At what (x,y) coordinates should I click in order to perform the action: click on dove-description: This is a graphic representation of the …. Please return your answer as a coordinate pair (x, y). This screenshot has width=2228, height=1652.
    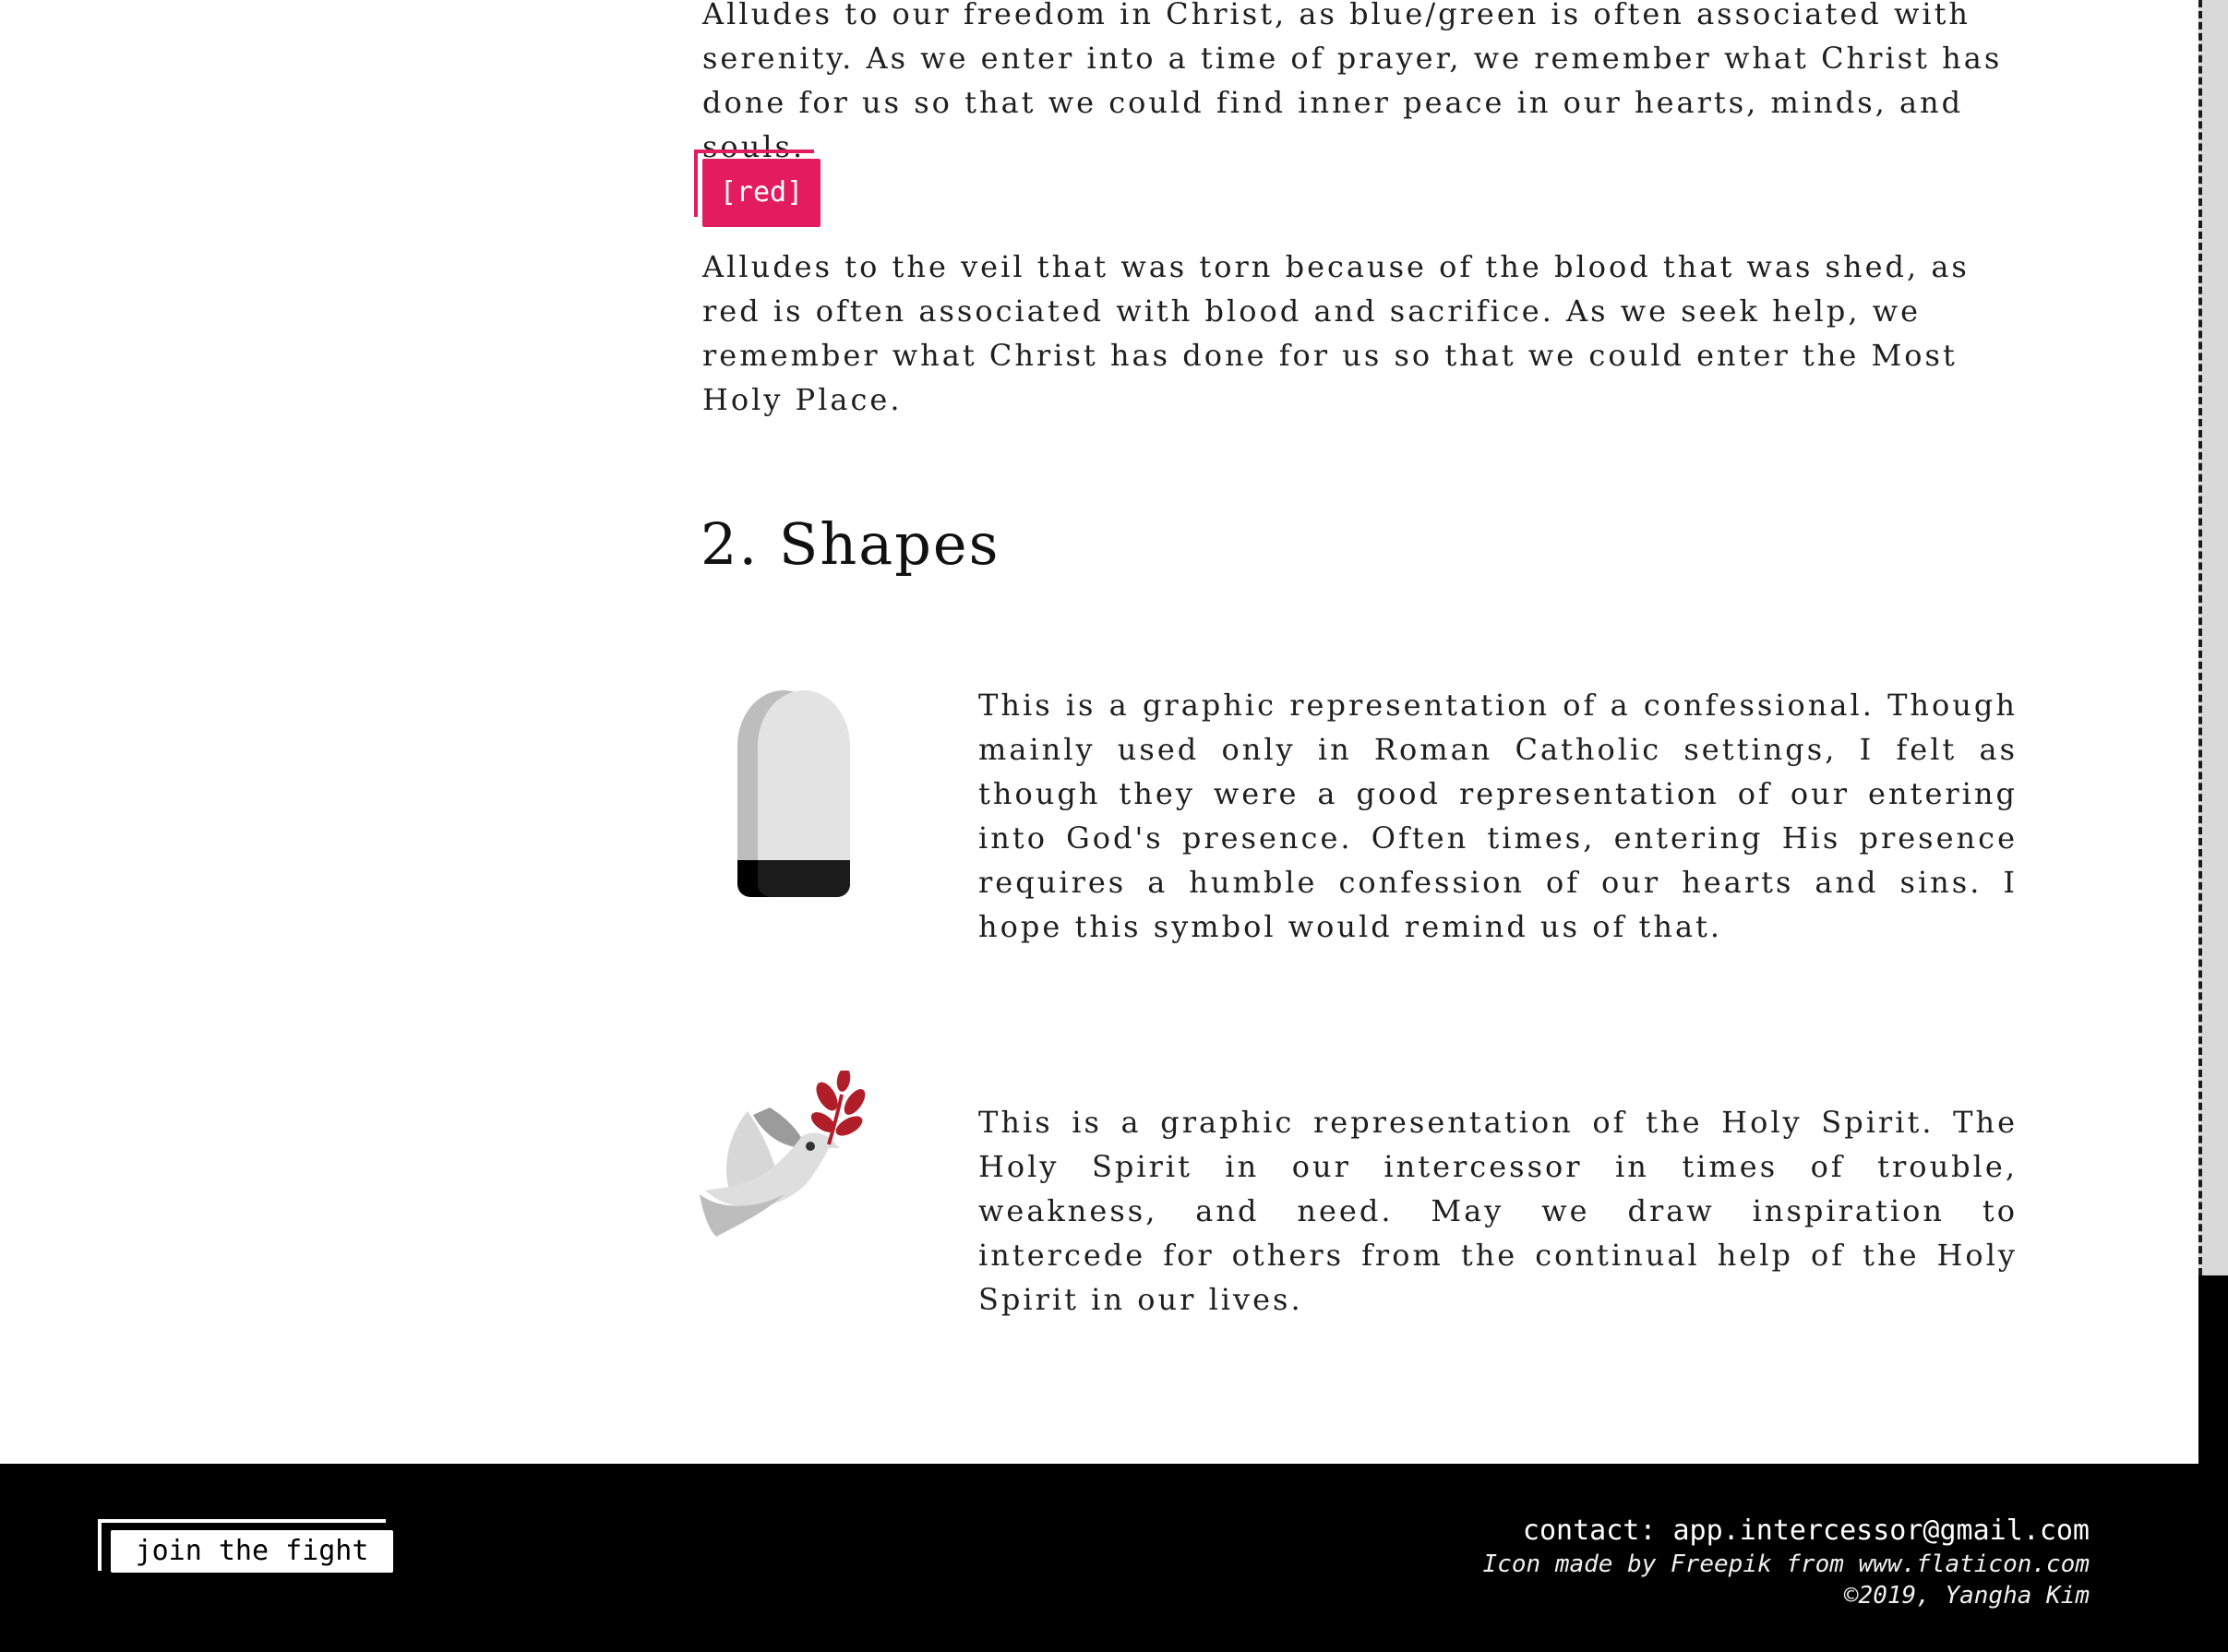
    Looking at the image, I should click on (1498, 1211).